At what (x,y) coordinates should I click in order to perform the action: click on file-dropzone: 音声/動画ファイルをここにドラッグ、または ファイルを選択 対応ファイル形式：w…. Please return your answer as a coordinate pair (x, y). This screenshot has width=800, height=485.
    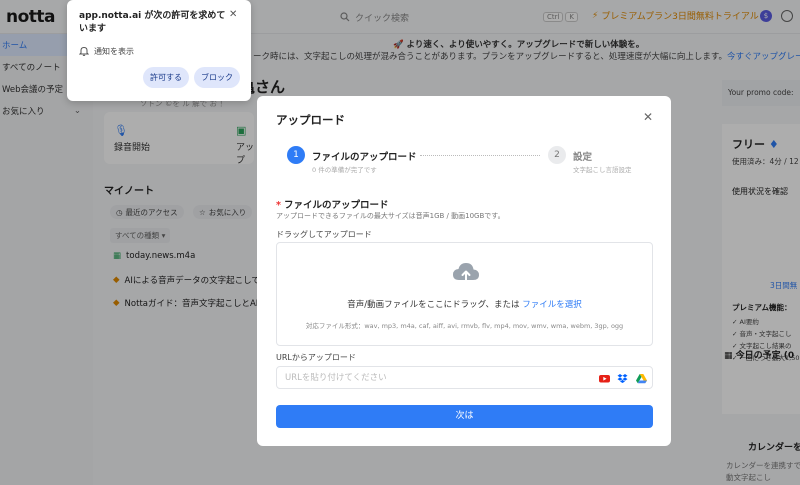
    Looking at the image, I should click on (464, 294).